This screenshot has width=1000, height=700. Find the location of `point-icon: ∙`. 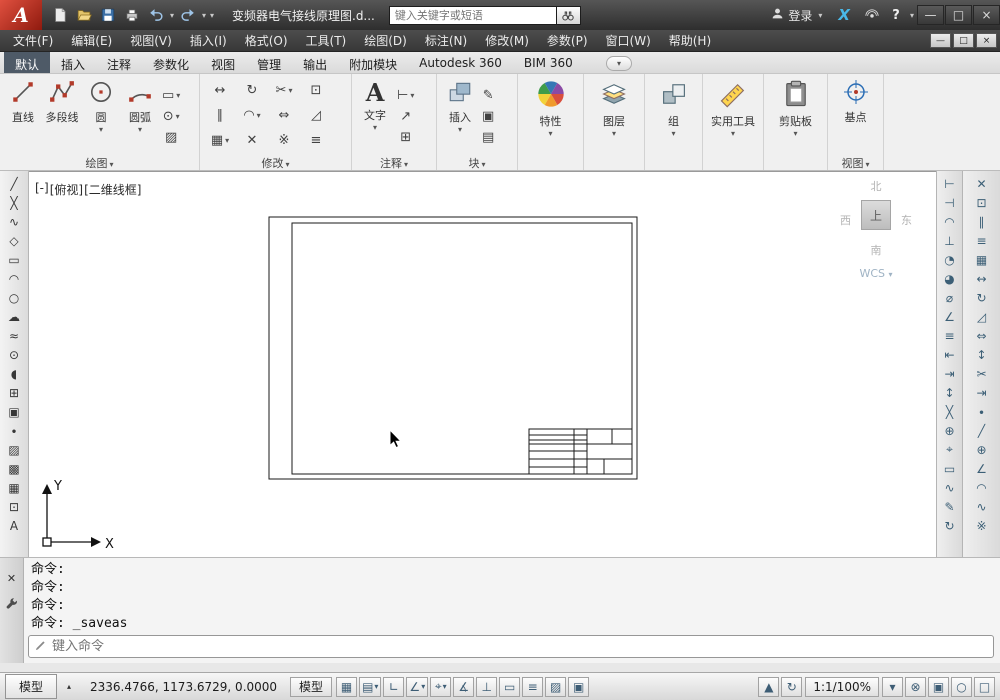

point-icon: ∙ is located at coordinates (14, 430).